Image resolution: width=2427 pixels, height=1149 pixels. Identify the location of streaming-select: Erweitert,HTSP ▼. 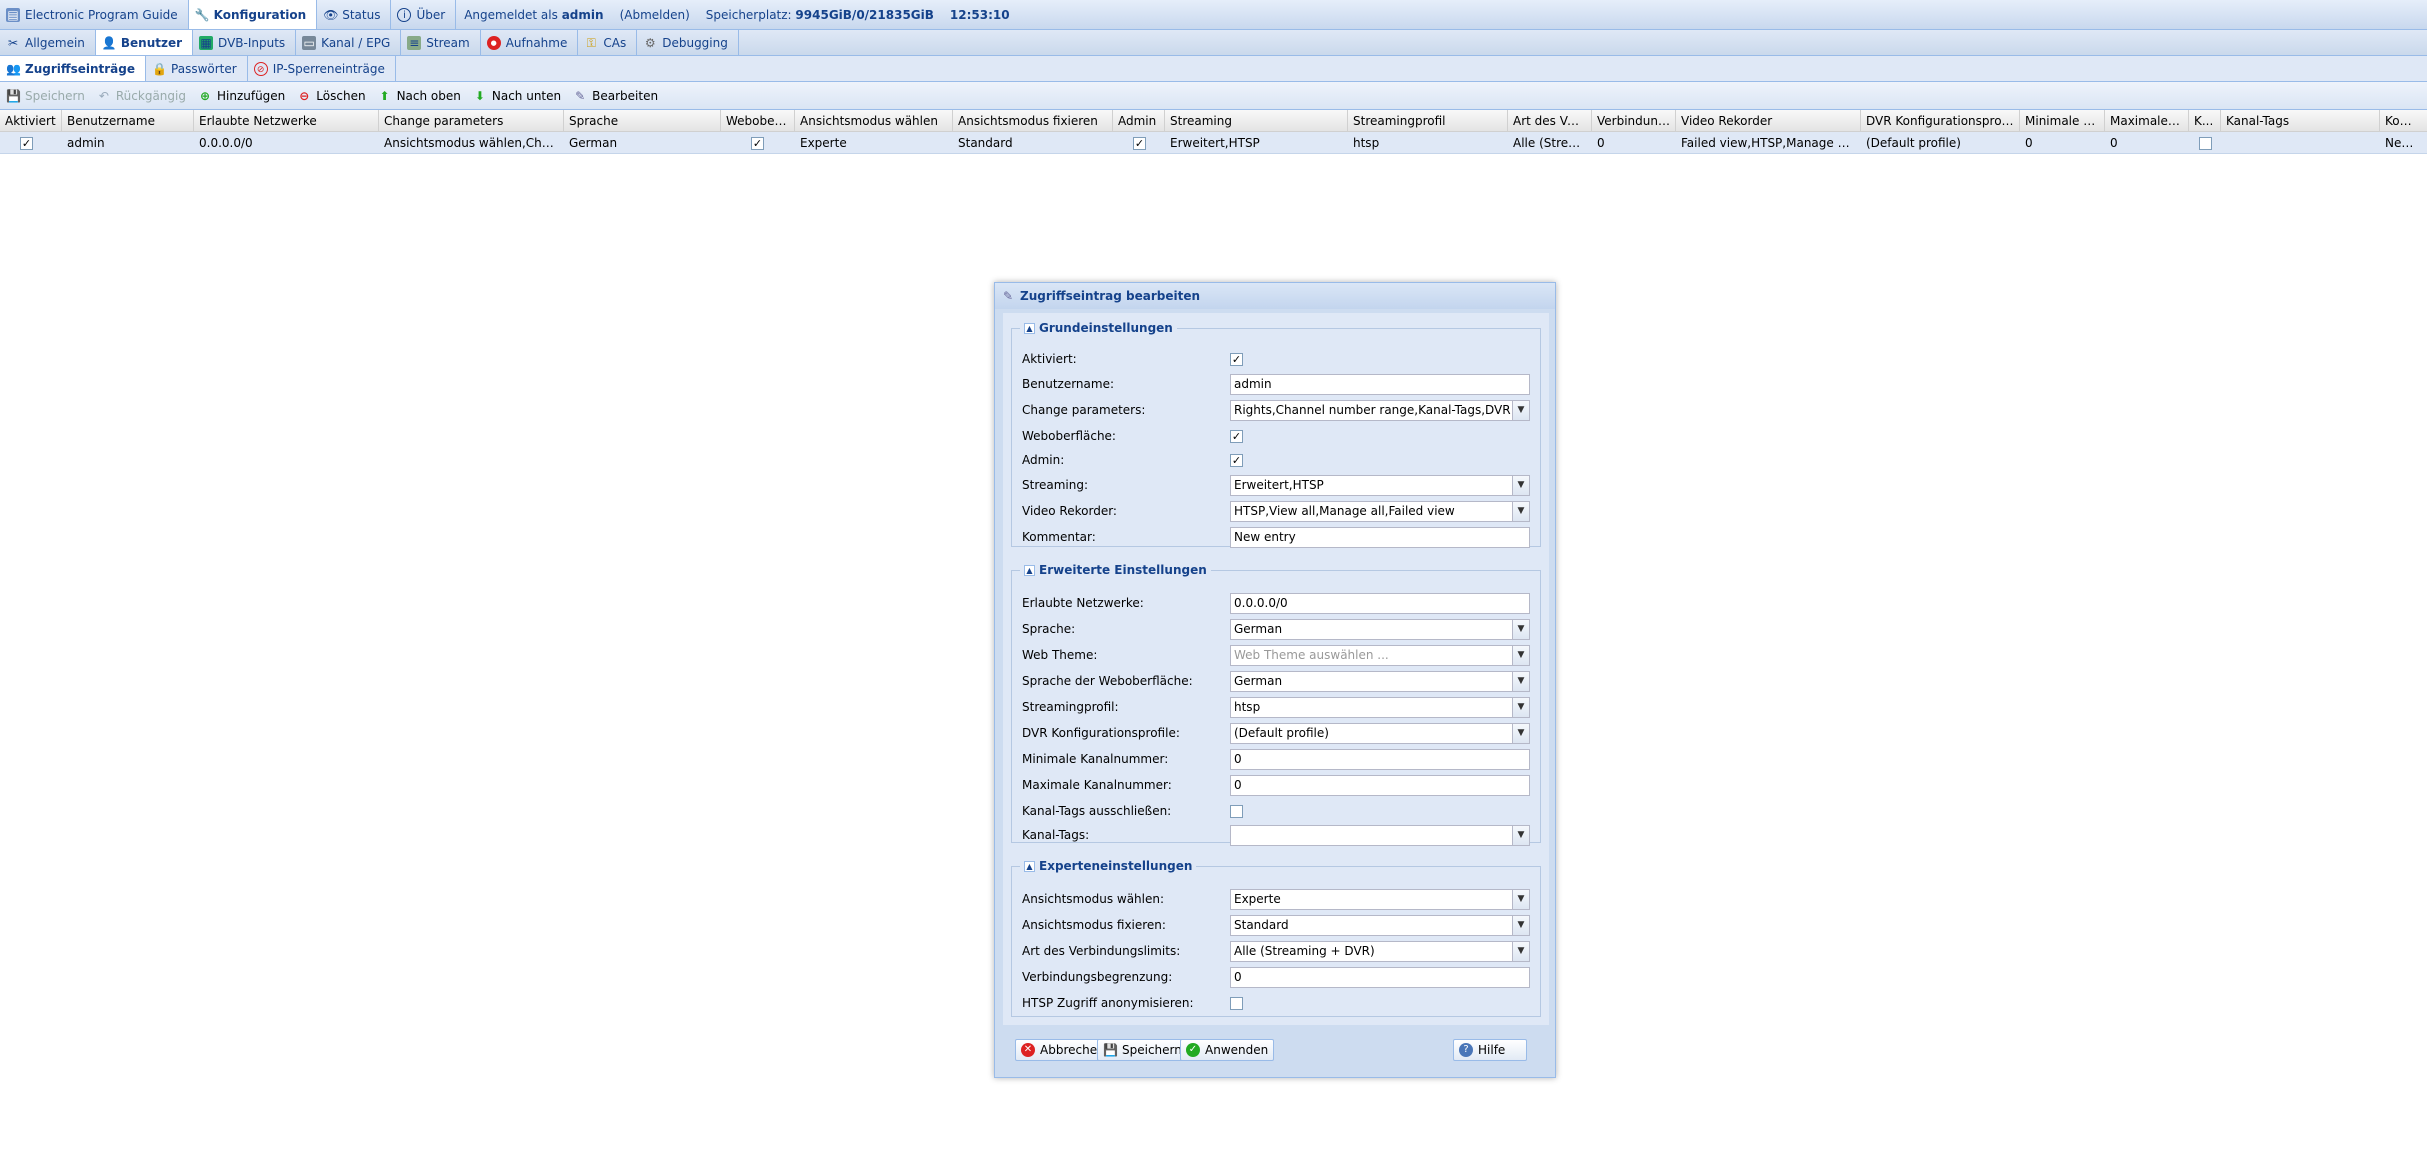
(1380, 485).